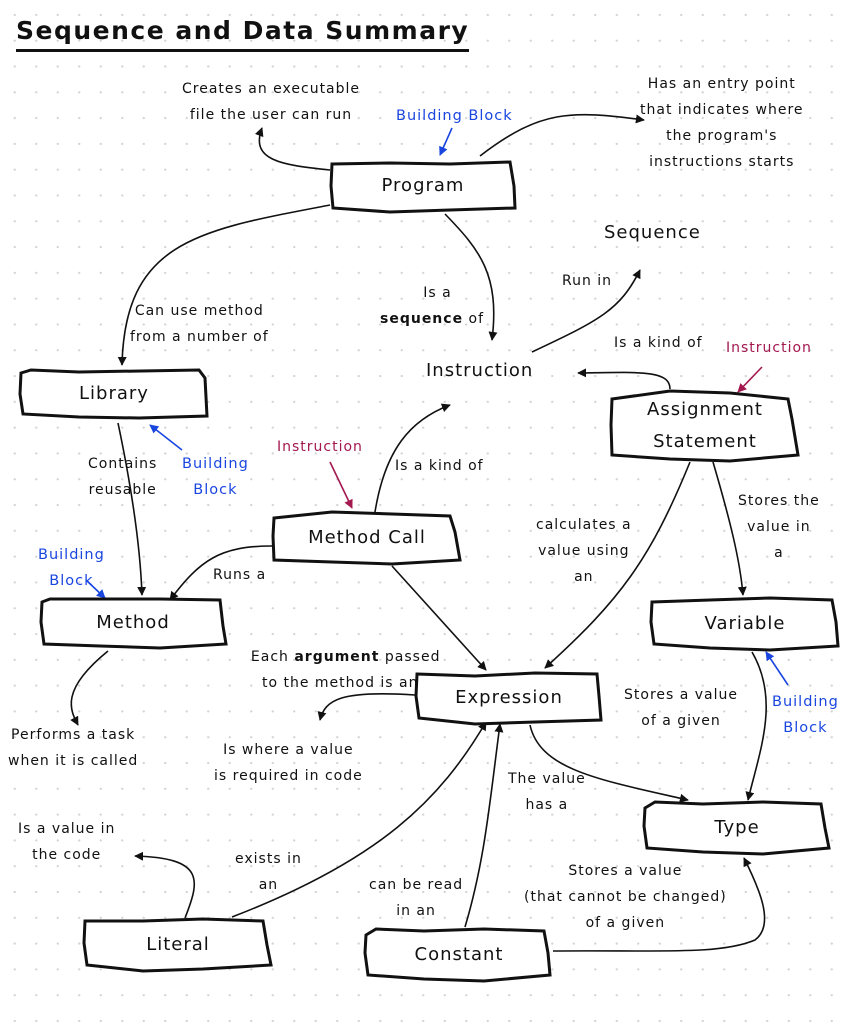  Describe the element at coordinates (437, 293) in the screenshot. I see `label-text: Is a` at that location.